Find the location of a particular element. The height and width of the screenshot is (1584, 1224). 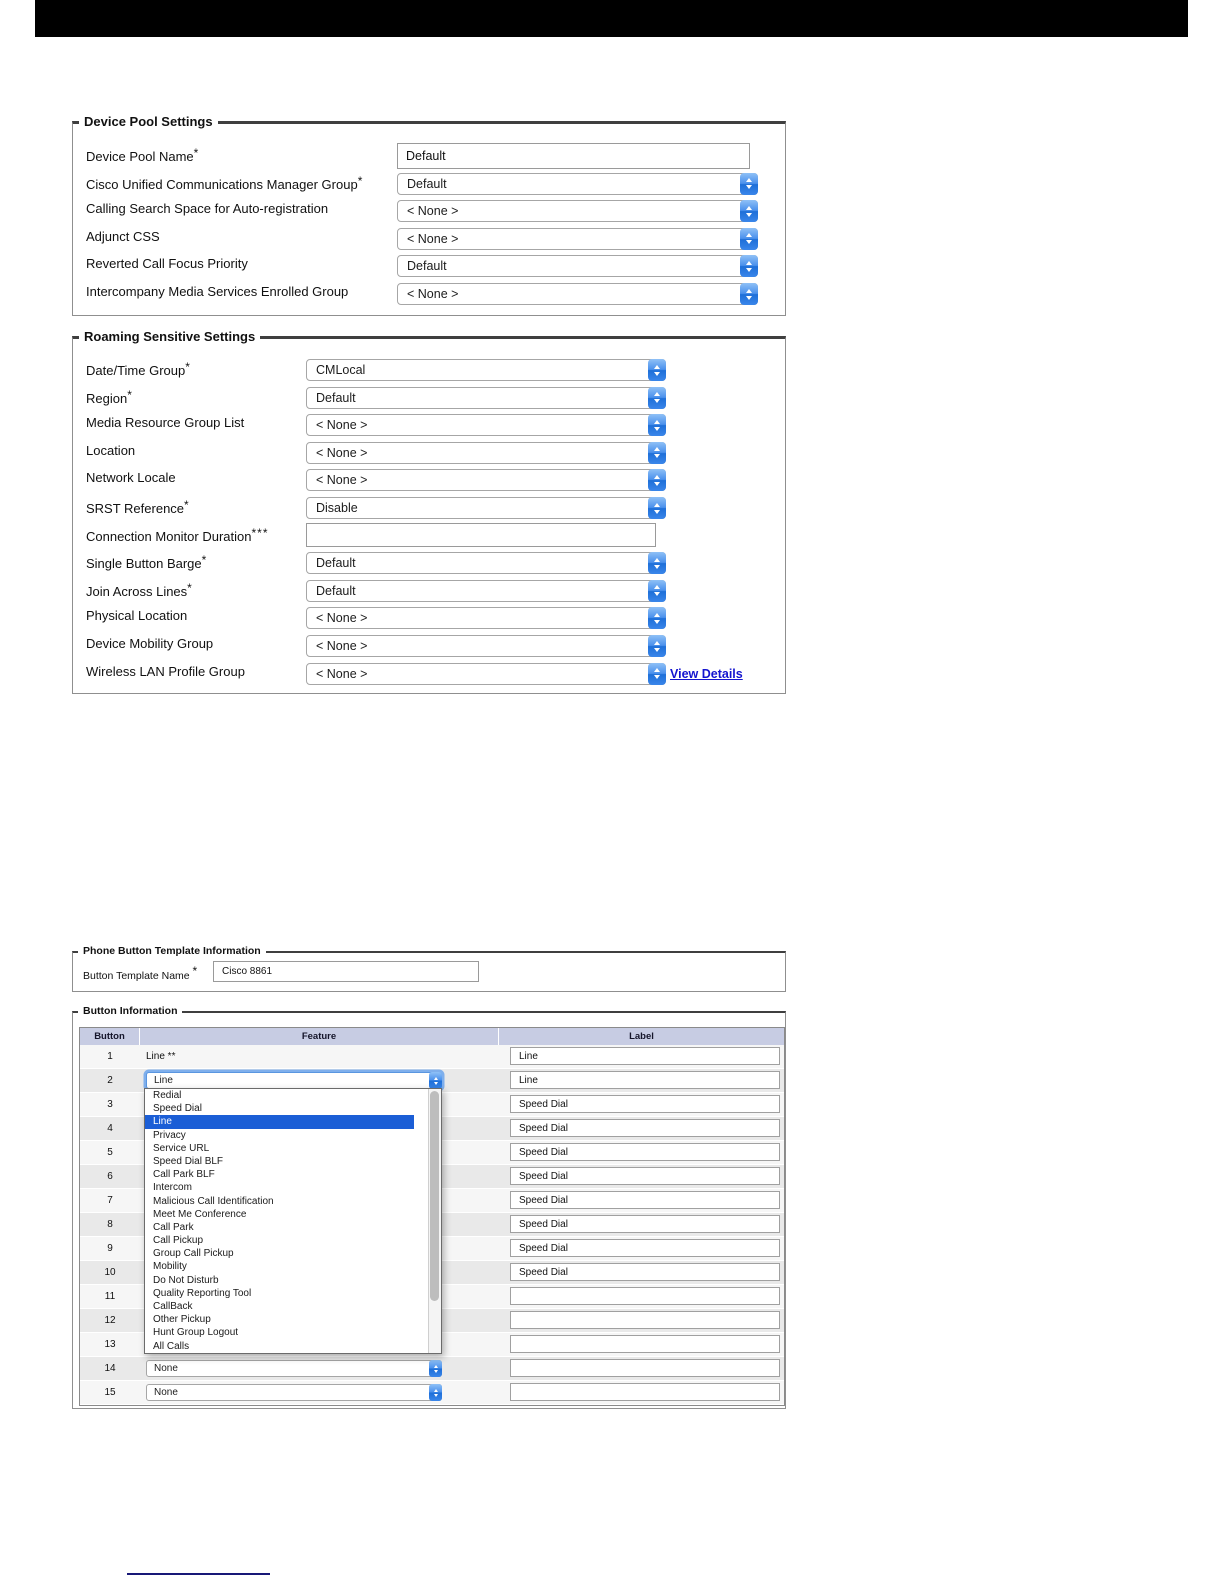

dropdown-item: Other Pickup is located at coordinates (279, 1319).